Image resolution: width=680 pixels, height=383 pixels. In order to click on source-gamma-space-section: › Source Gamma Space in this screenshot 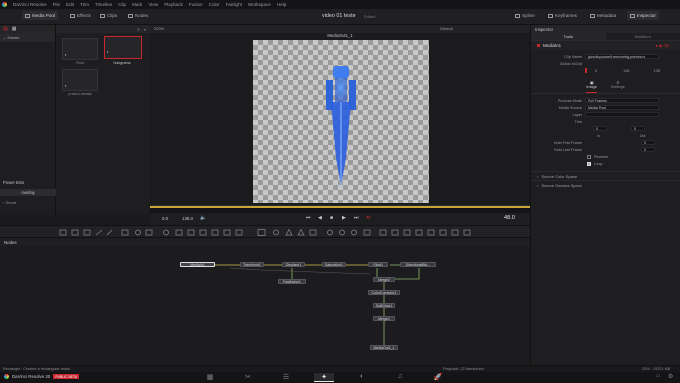, I will do `click(605, 184)`.